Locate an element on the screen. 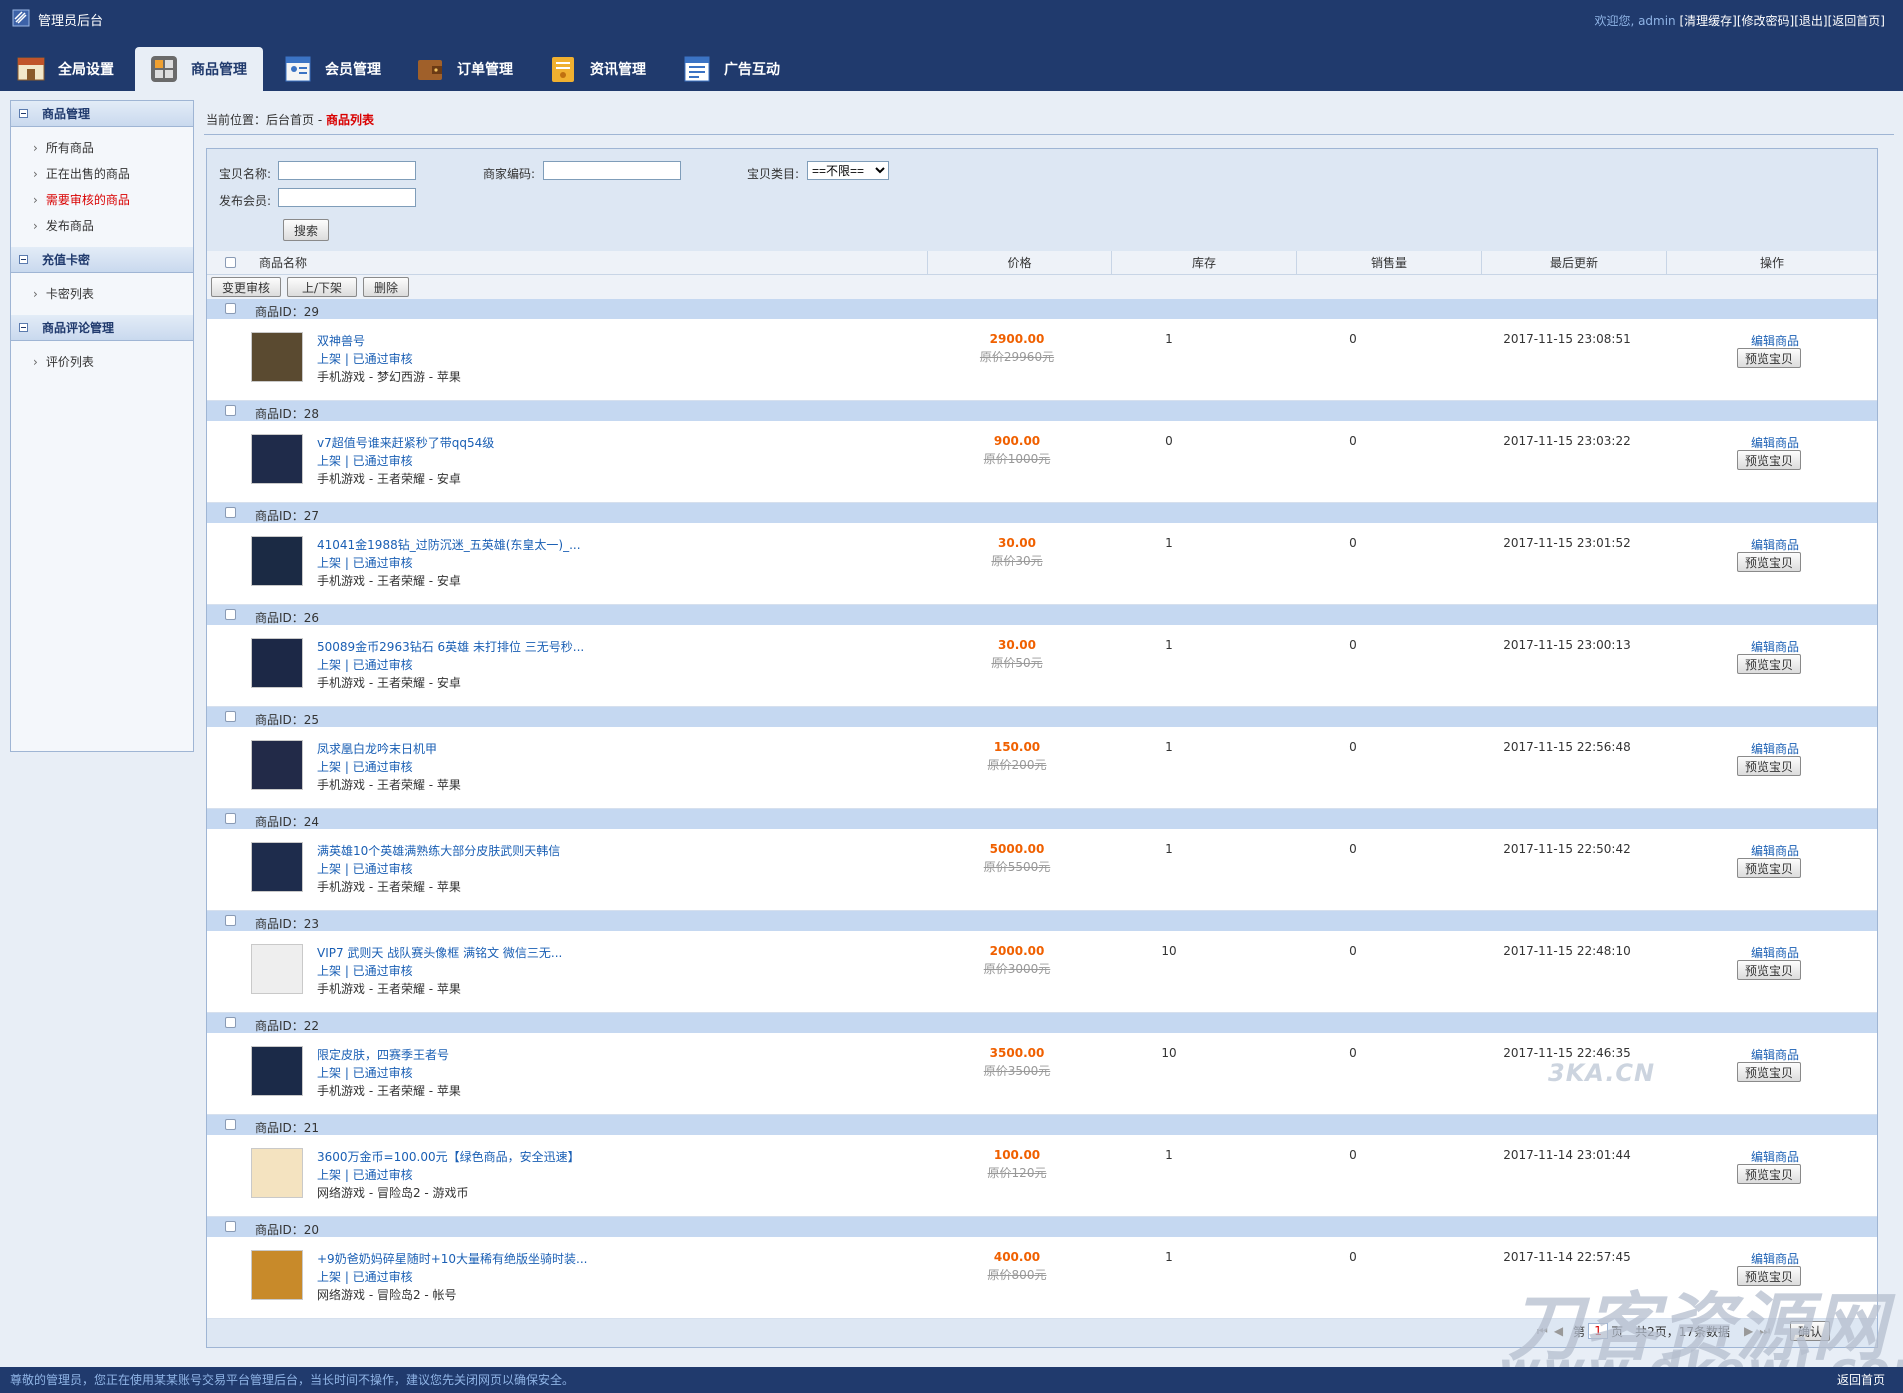 The image size is (1903, 1393). product-name-link: 限定皮肤，四赛季王者号 is located at coordinates (383, 1054).